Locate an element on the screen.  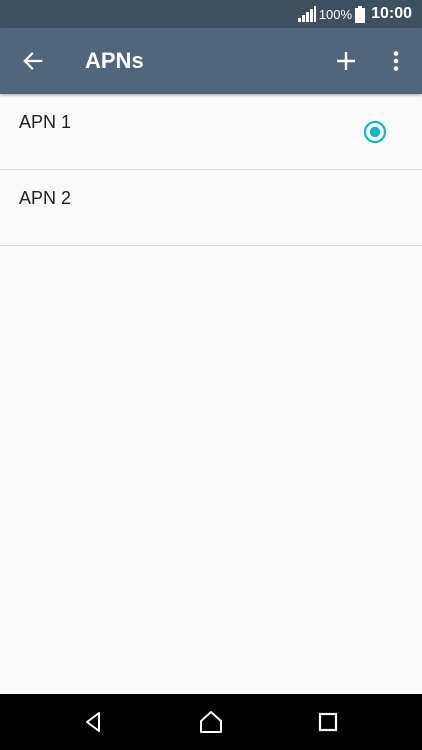
back-button is located at coordinates (33, 61).